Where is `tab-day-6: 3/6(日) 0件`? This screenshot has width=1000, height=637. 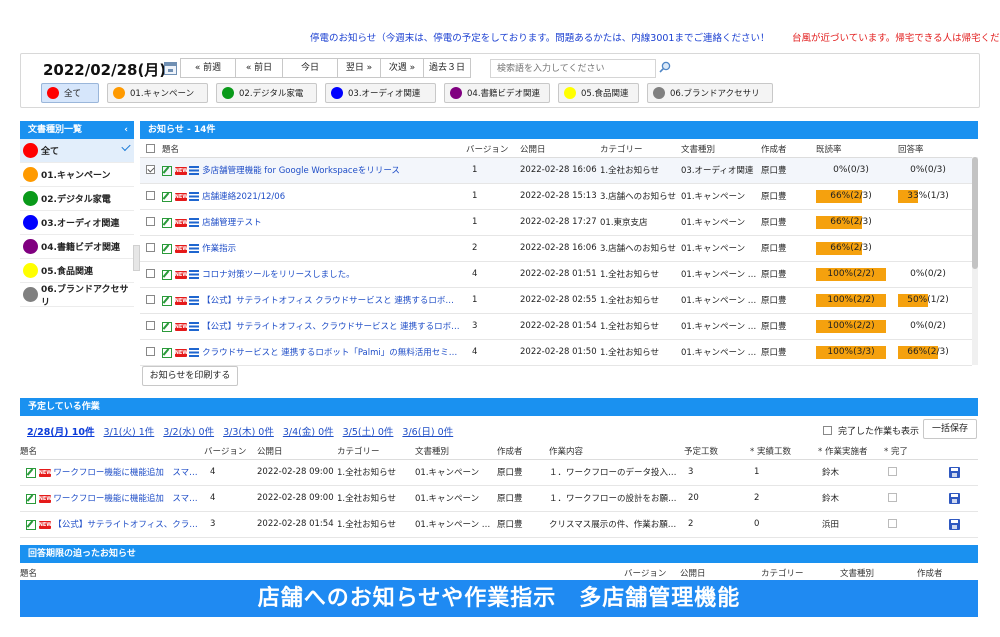
tab-day-6: 3/6(日) 0件 is located at coordinates (427, 431).